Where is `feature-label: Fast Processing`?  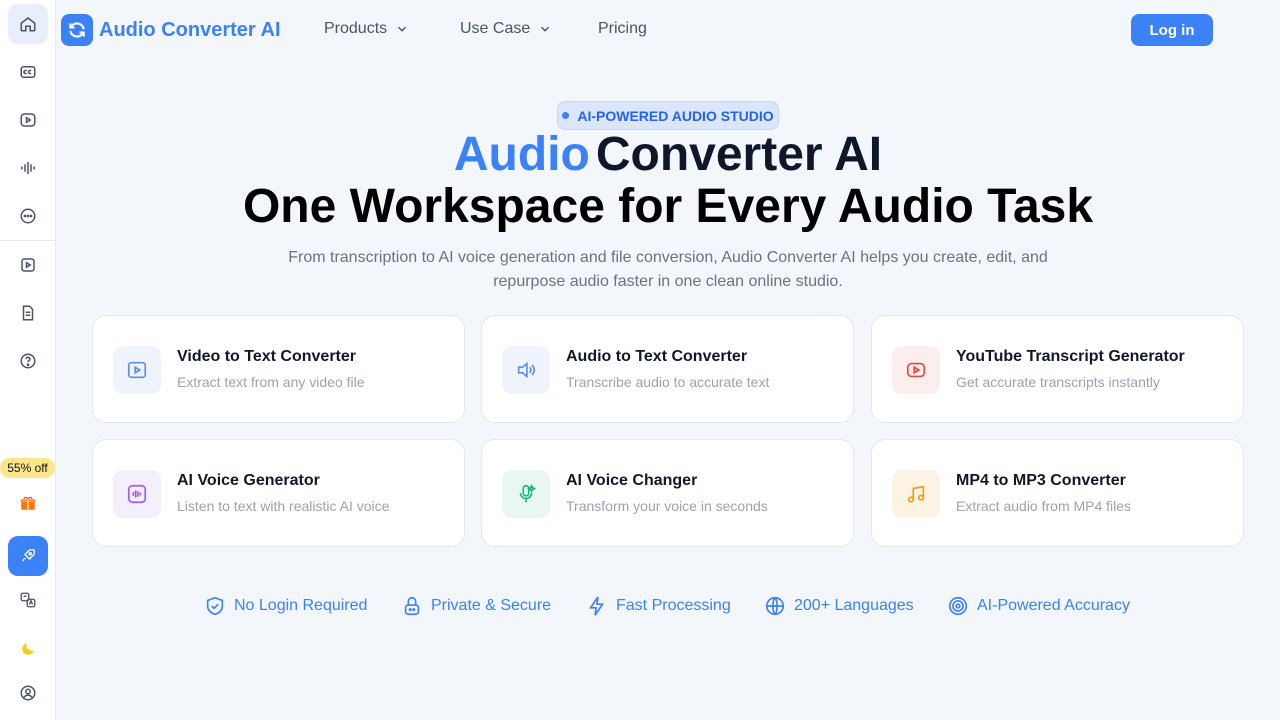 feature-label: Fast Processing is located at coordinates (673, 605).